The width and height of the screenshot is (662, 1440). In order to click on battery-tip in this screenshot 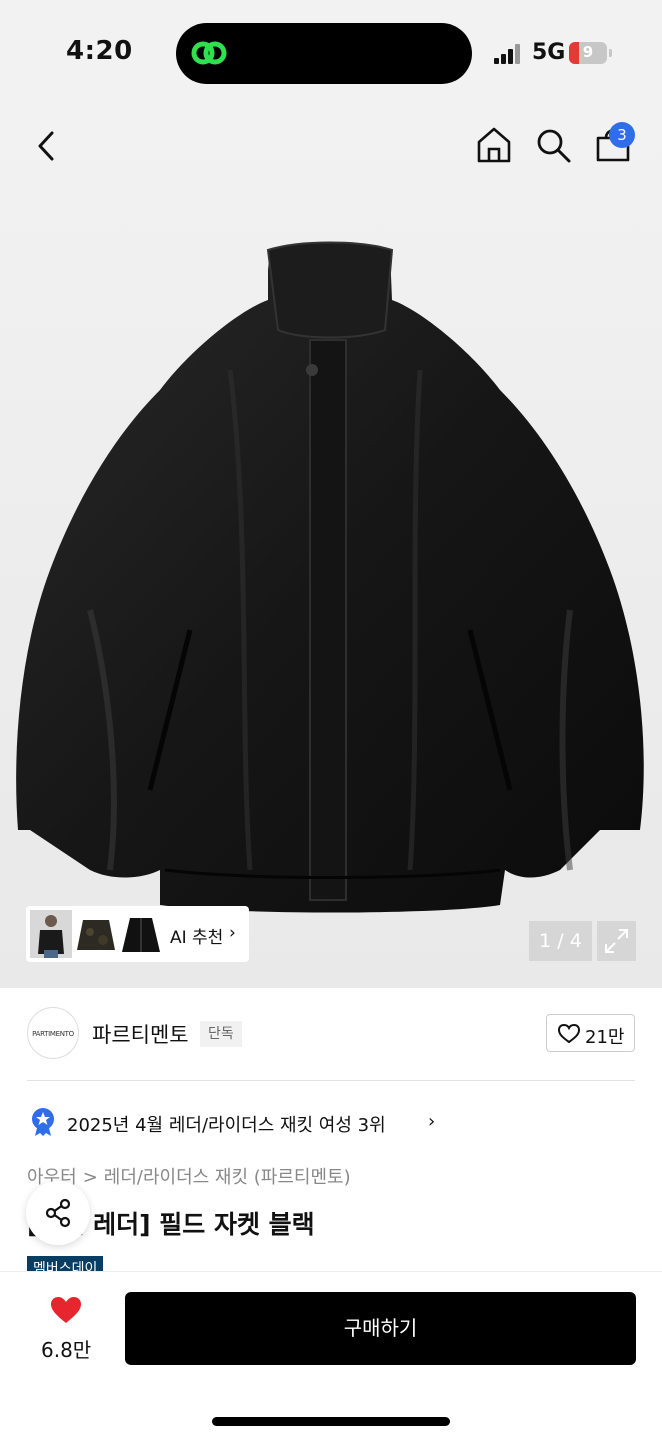, I will do `click(610, 53)`.